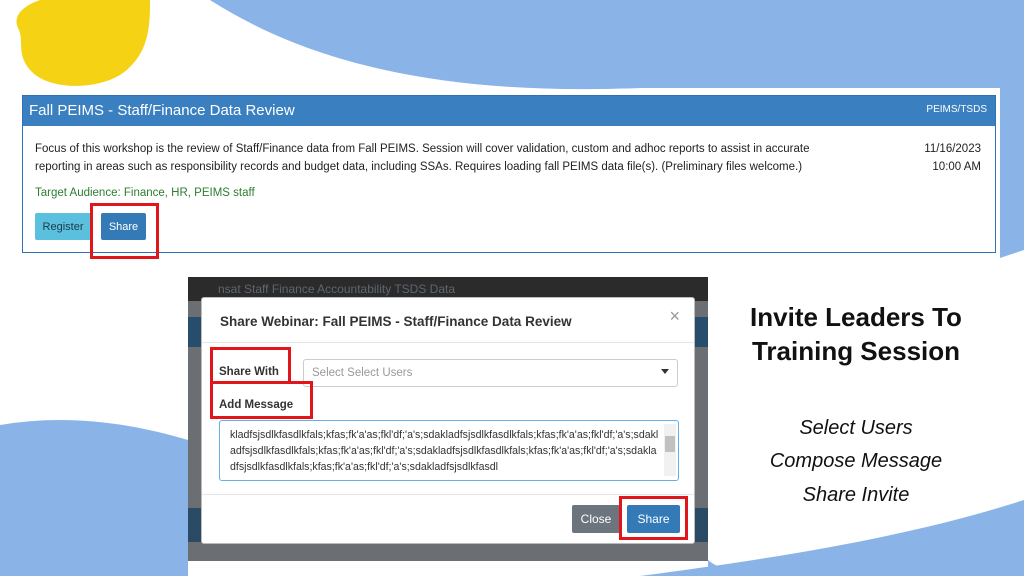 The image size is (1024, 576). What do you see at coordinates (956, 109) in the screenshot?
I see `card-category-tag: PEIMS/TSDS` at bounding box center [956, 109].